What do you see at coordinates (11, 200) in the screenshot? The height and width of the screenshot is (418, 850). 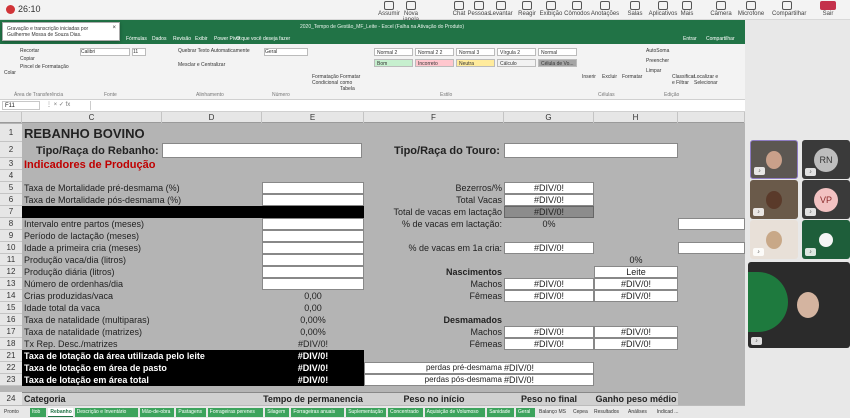 I see `row-header-6: 6` at bounding box center [11, 200].